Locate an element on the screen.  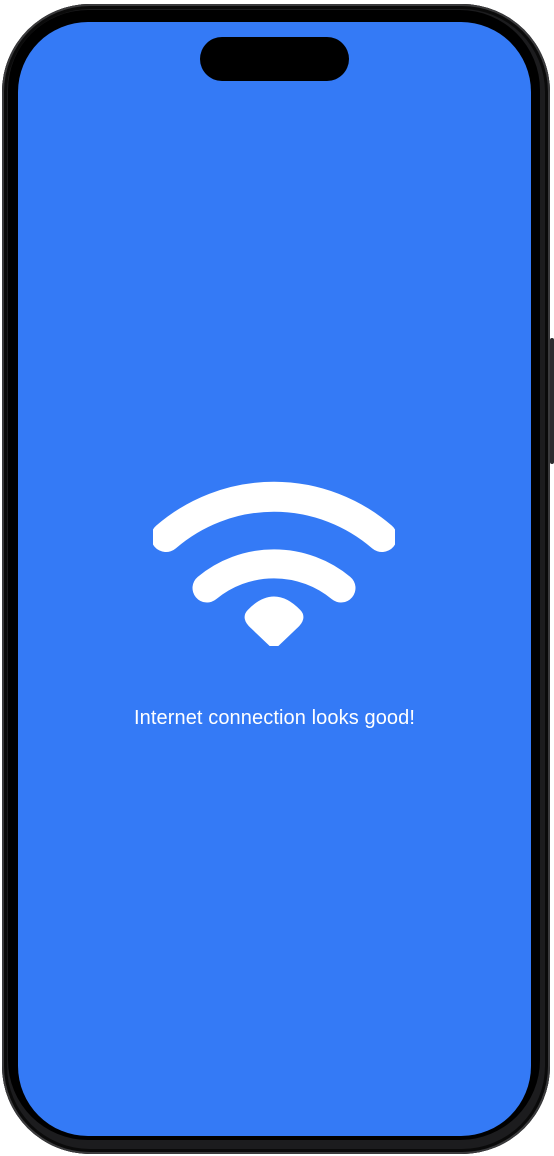
connection-status-message: Internet connection looks good! is located at coordinates (274, 718).